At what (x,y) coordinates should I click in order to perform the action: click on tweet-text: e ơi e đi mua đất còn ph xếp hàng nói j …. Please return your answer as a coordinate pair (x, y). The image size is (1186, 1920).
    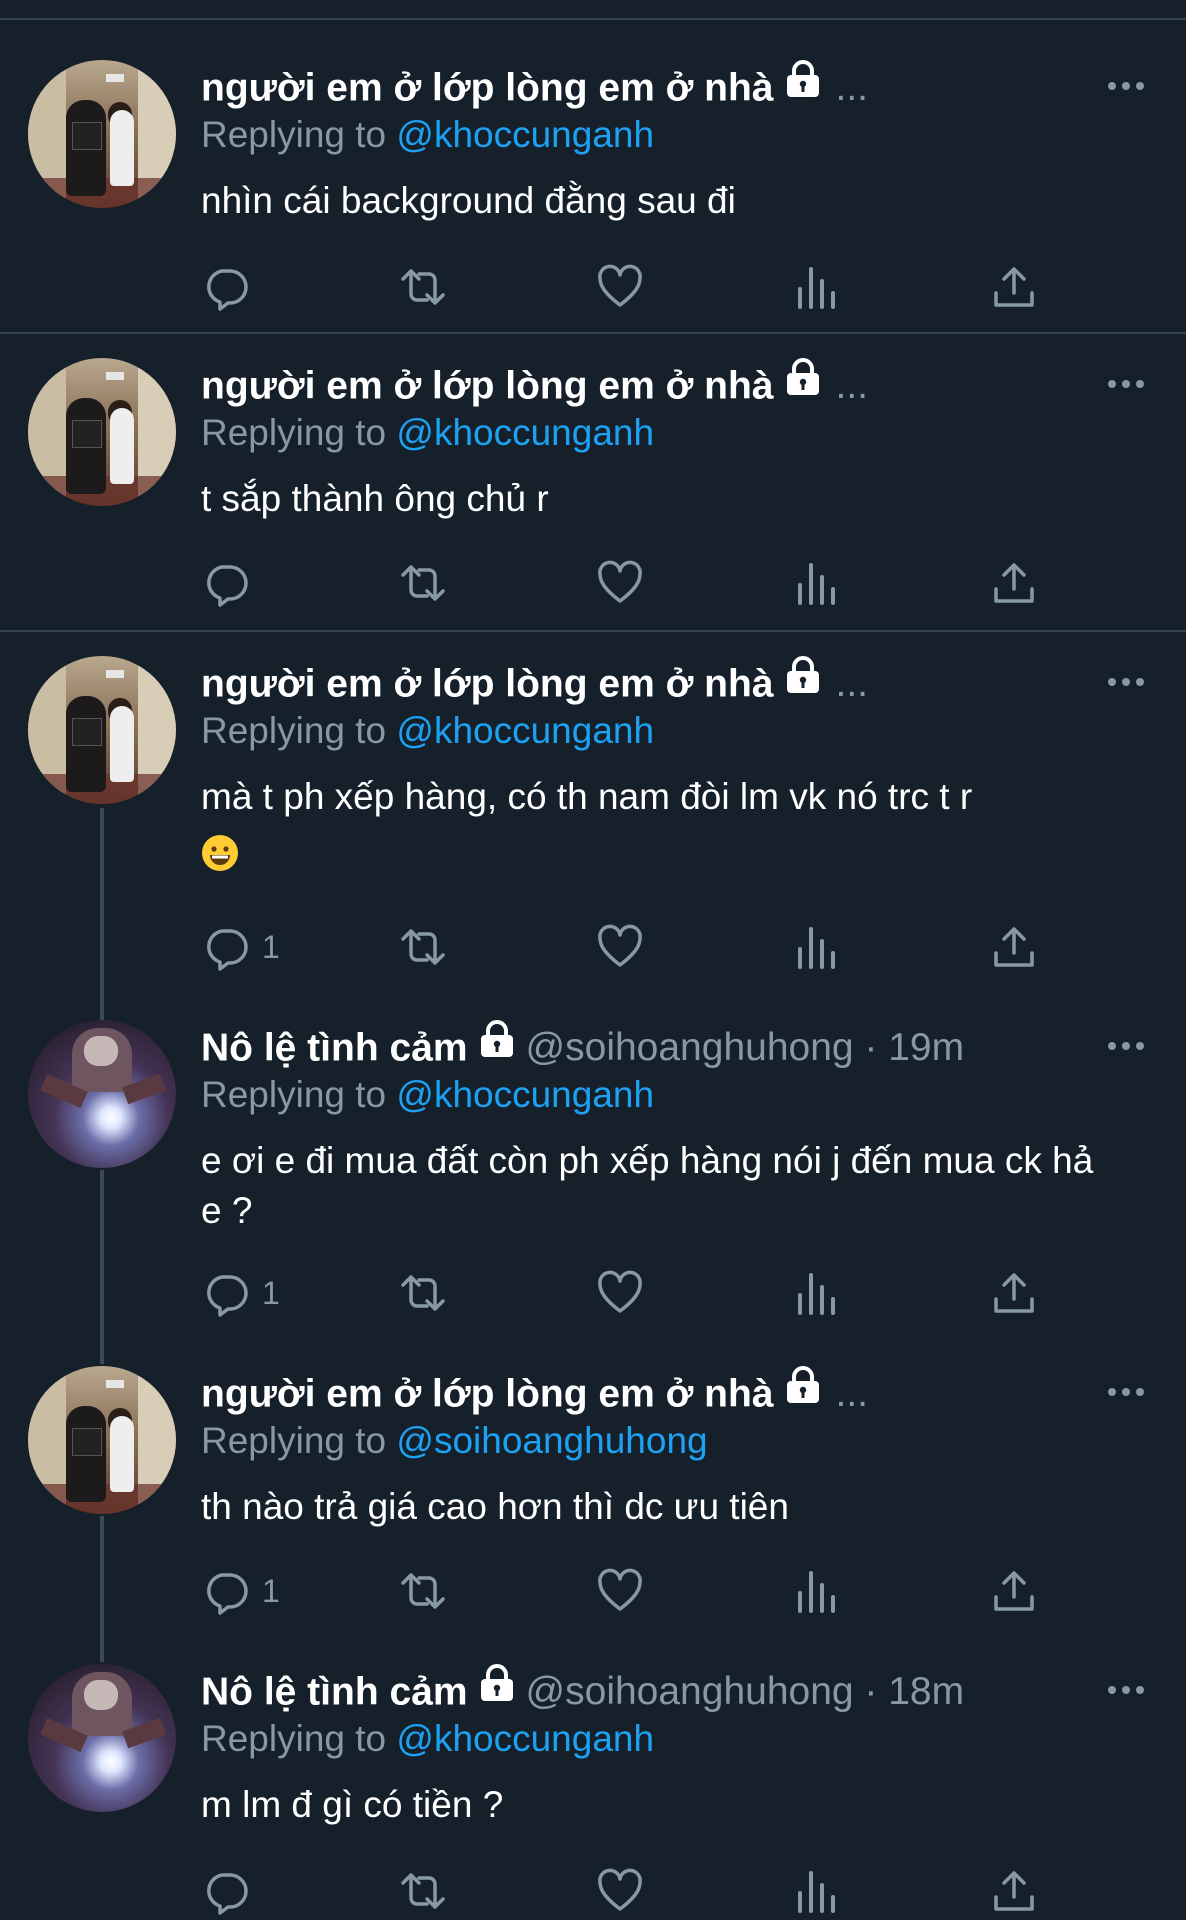
    Looking at the image, I should click on (661, 1186).